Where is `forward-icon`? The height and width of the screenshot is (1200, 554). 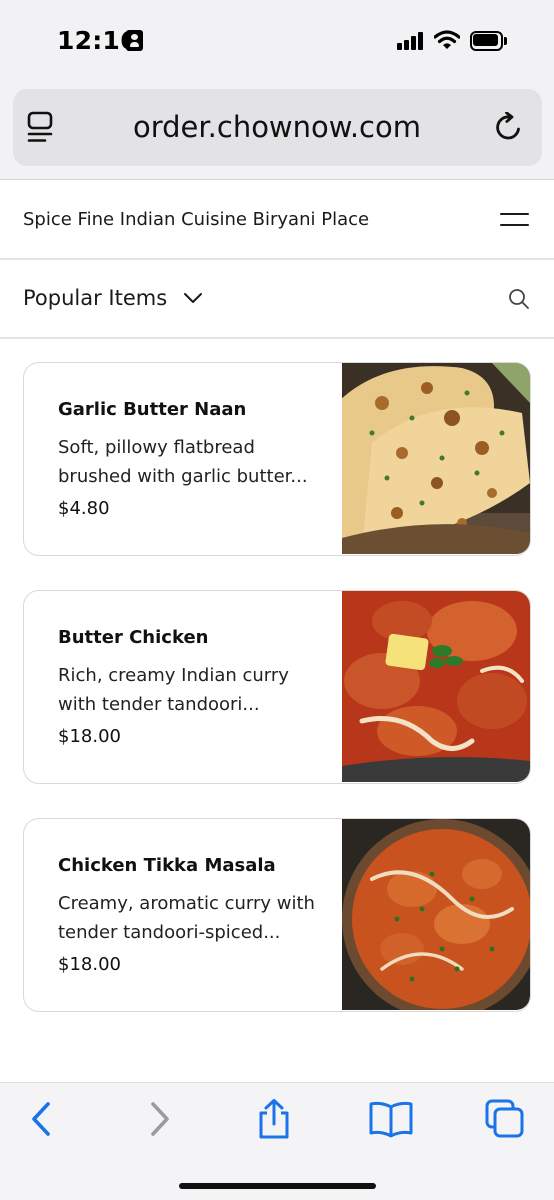 forward-icon is located at coordinates (159, 1119).